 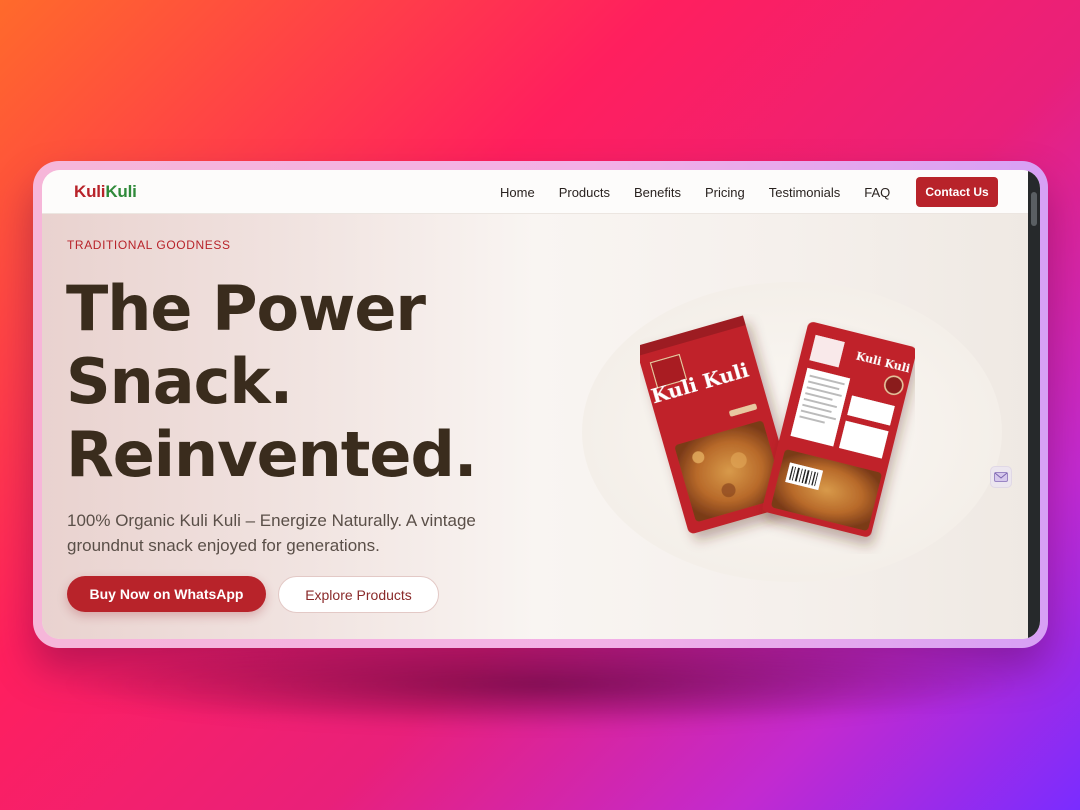 What do you see at coordinates (179, 381) in the screenshot?
I see `headline-line-2: Snack.` at bounding box center [179, 381].